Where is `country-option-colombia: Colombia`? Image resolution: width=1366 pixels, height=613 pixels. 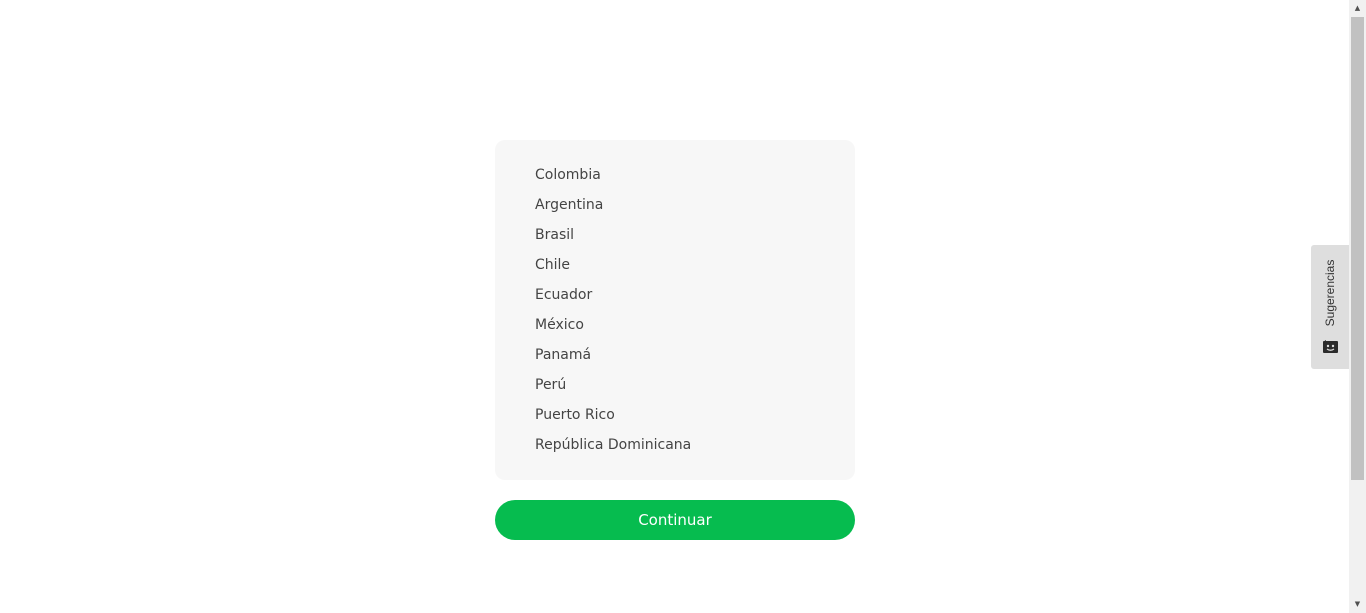
country-option-colombia: Colombia is located at coordinates (685, 175).